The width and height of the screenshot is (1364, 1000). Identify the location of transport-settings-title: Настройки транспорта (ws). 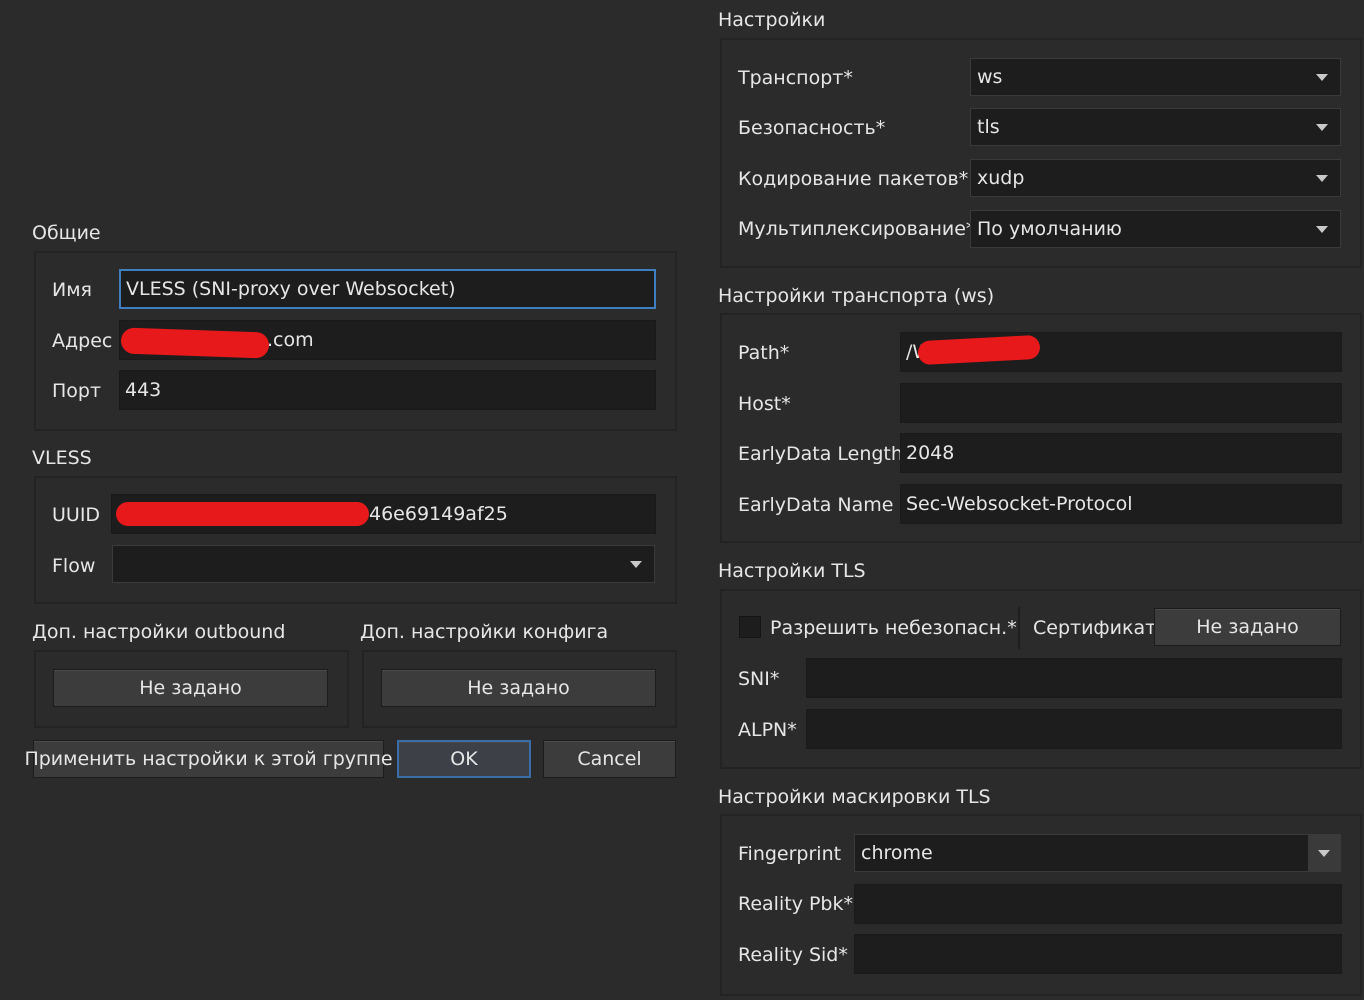
(856, 296).